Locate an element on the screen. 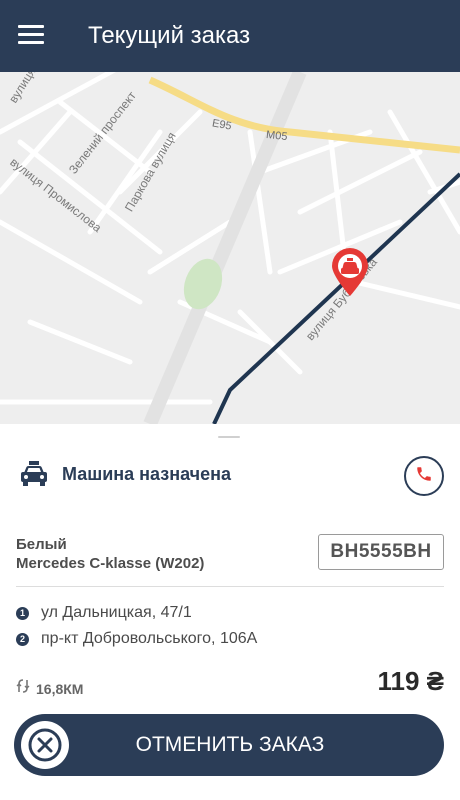 The image size is (460, 800). cancel-order-button: ОТМЕНИТЬ ЗАКАЗ is located at coordinates (229, 745).